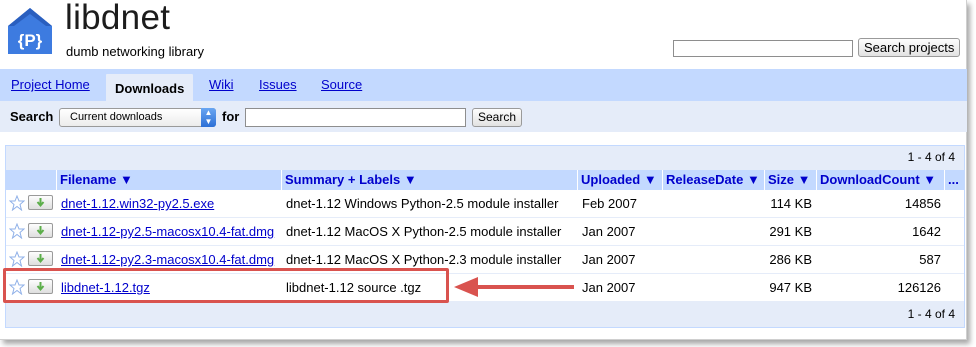 Image resolution: width=976 pixels, height=347 pixels. I want to click on tab-downloads: Downloads, so click(150, 87).